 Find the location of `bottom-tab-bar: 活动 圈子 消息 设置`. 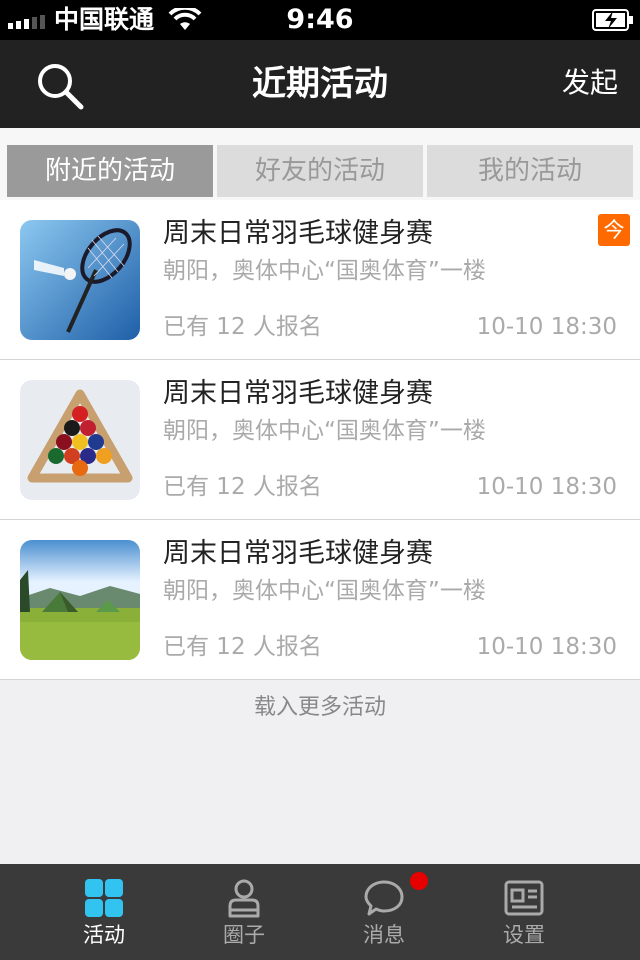

bottom-tab-bar: 活动 圈子 消息 设置 is located at coordinates (320, 912).